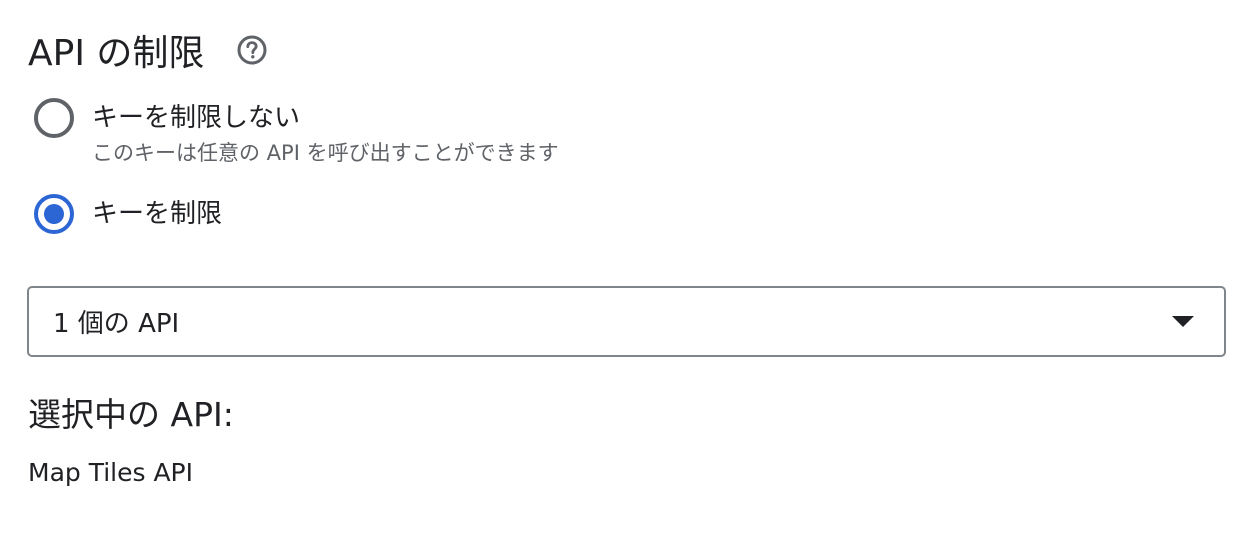 Image resolution: width=1256 pixels, height=546 pixels. I want to click on radio-button-unrestricted, so click(54, 118).